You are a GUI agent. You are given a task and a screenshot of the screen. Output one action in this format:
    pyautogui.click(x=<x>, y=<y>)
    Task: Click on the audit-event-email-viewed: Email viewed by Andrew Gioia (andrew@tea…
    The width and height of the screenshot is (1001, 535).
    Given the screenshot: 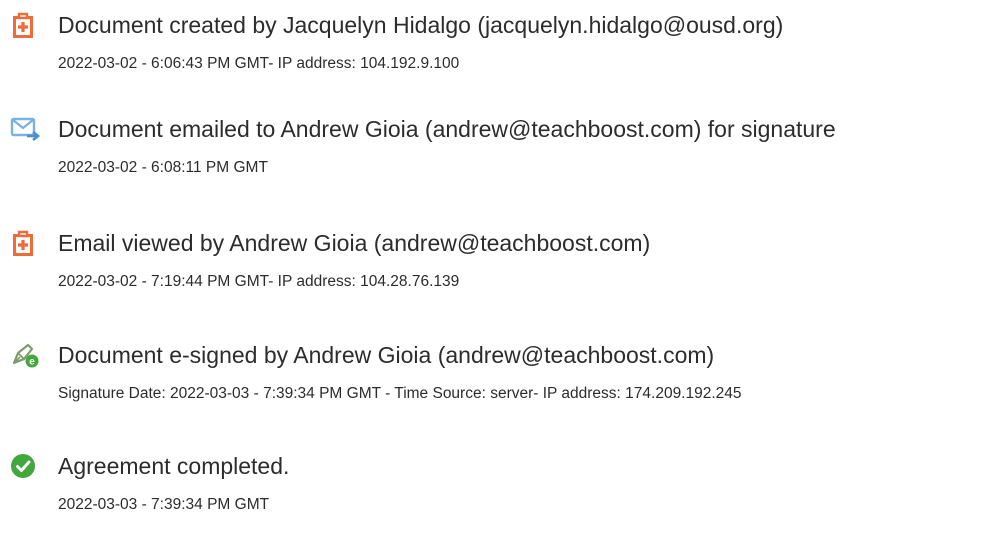 What is the action you would take?
    pyautogui.click(x=505, y=259)
    